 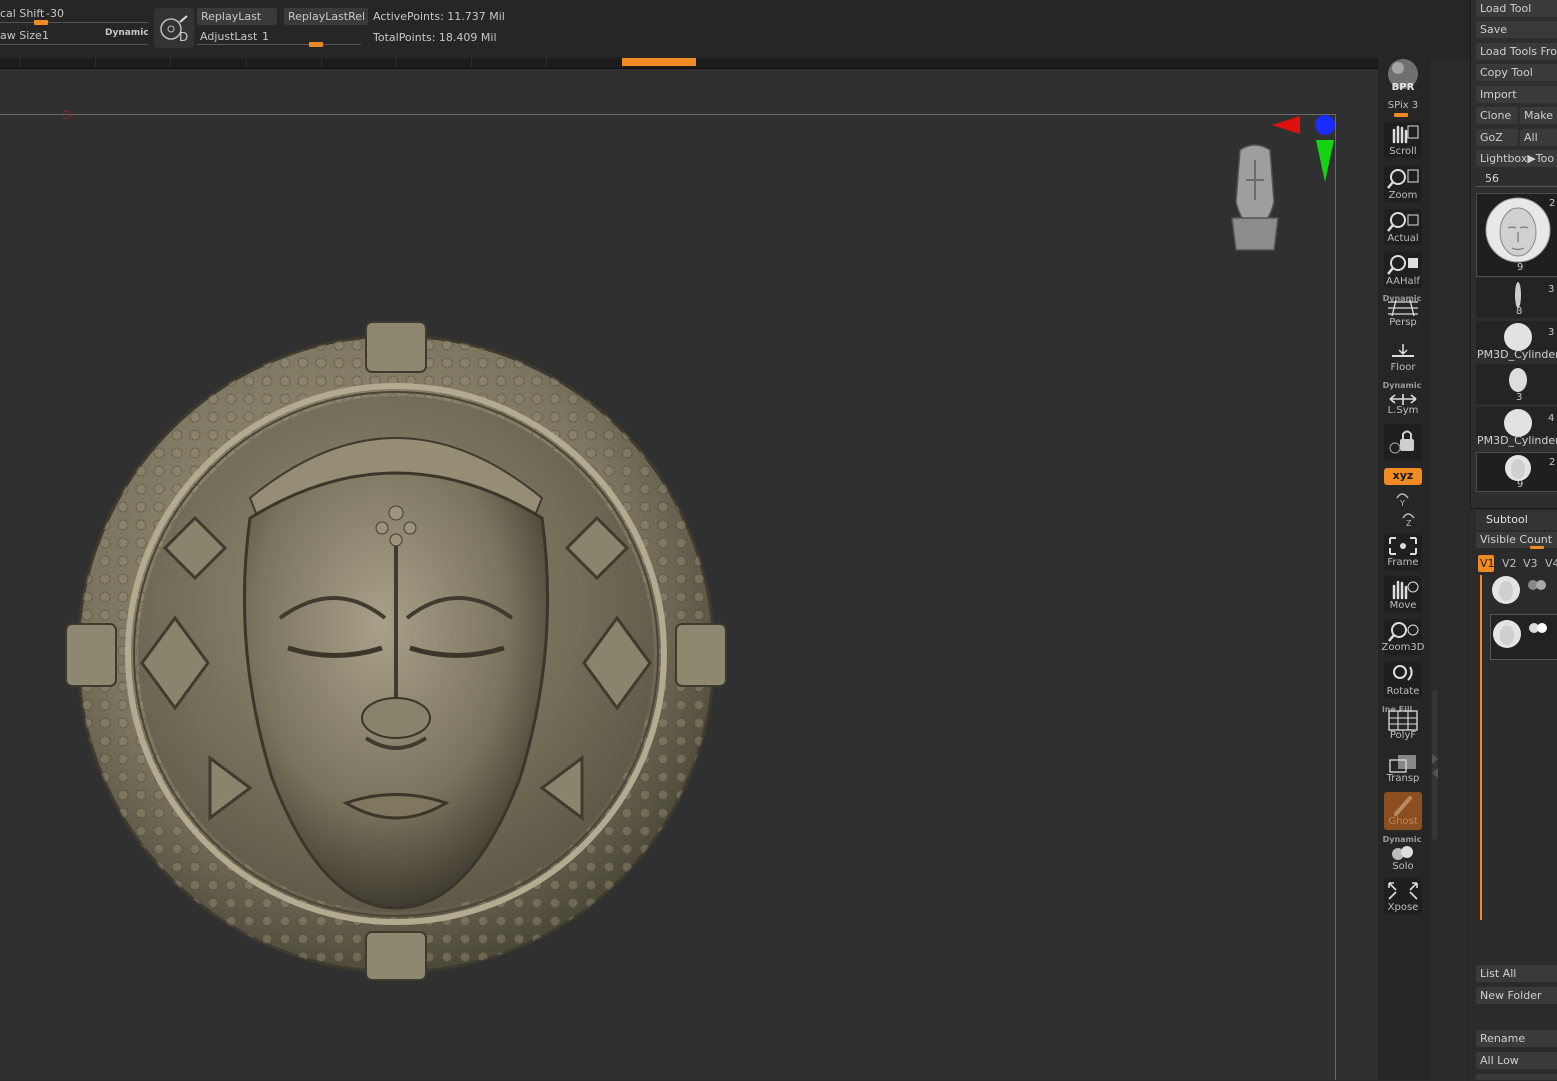 What do you see at coordinates (279, 44) in the screenshot?
I see `adjust-last-slider` at bounding box center [279, 44].